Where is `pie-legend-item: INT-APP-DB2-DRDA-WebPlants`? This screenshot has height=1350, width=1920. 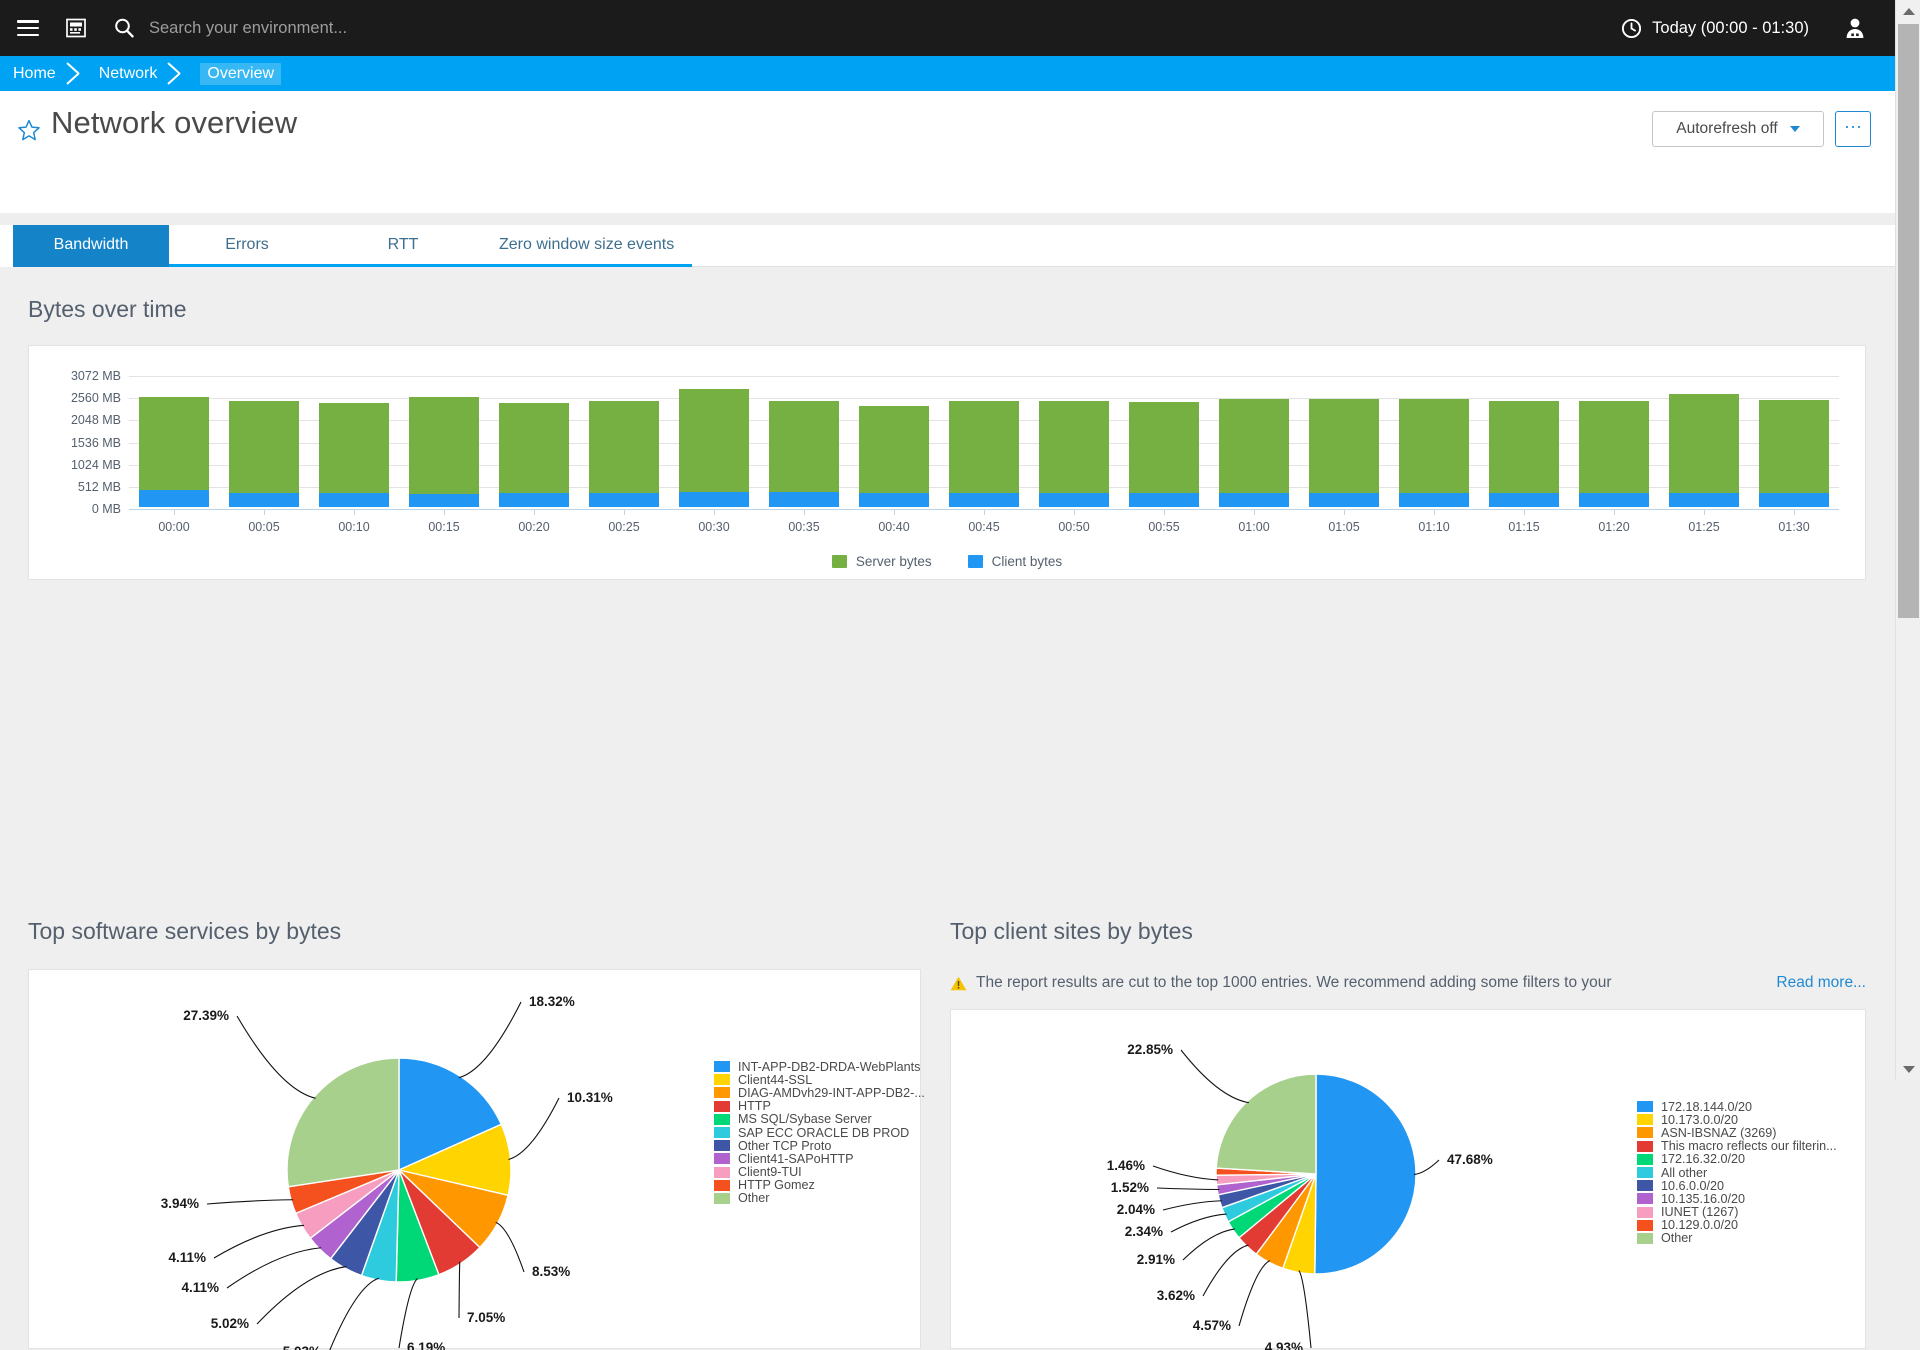 pie-legend-item: INT-APP-DB2-DRDA-WebPlants is located at coordinates (819, 1067).